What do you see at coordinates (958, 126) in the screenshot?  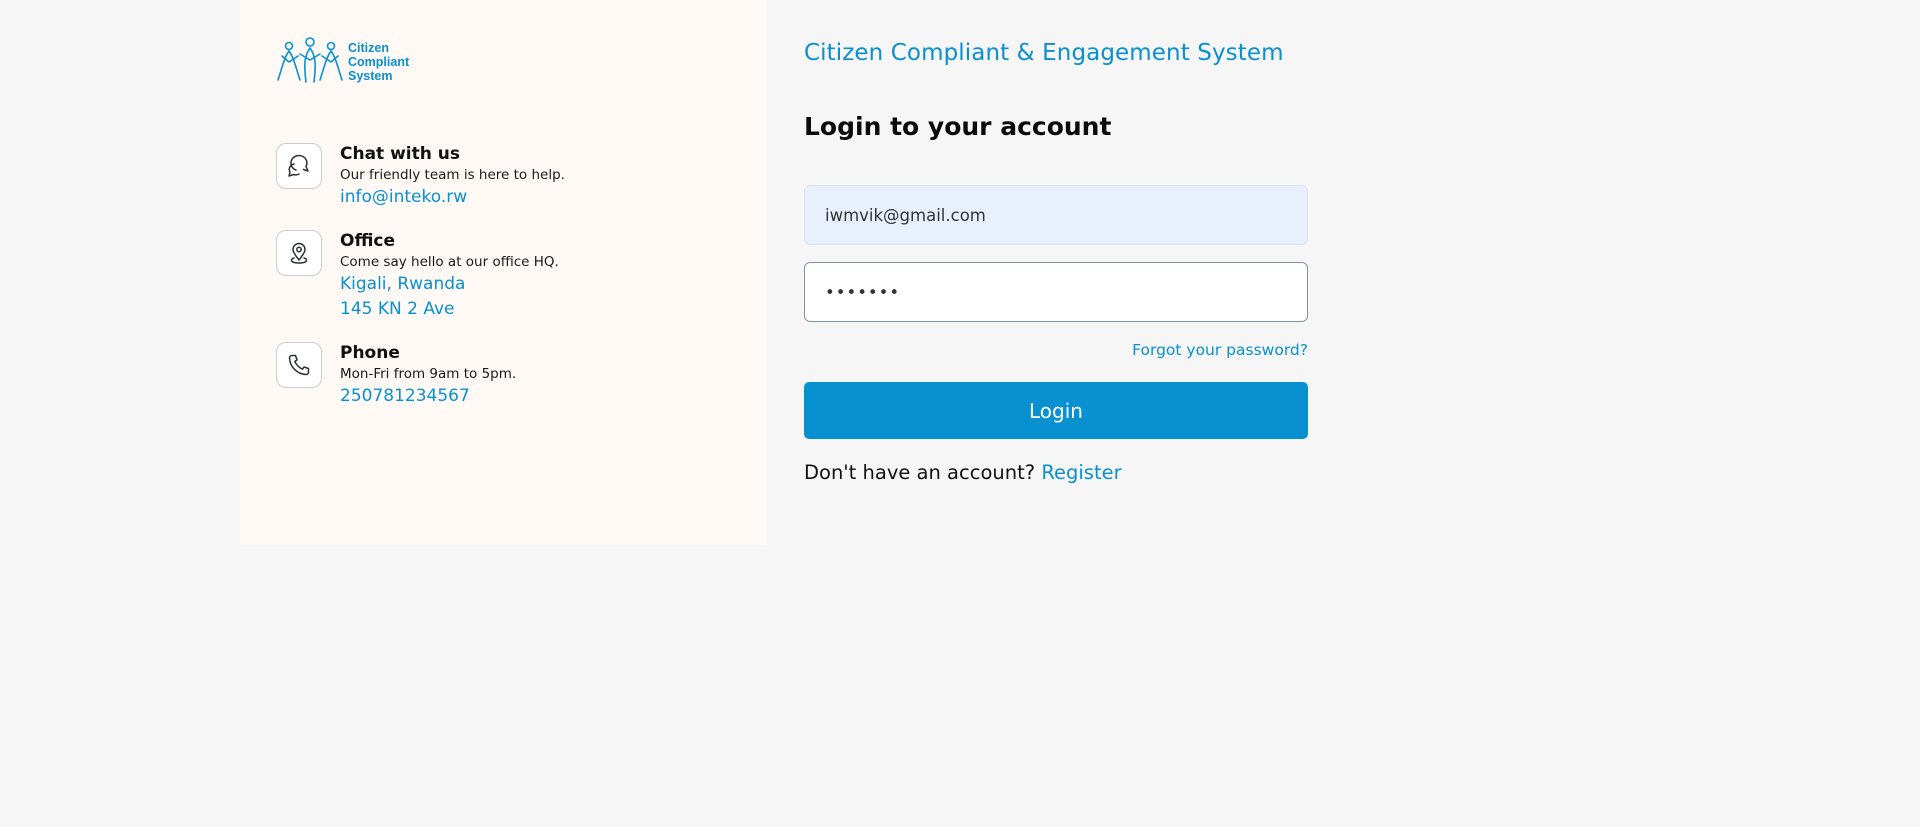 I see `page-title: Login to your account` at bounding box center [958, 126].